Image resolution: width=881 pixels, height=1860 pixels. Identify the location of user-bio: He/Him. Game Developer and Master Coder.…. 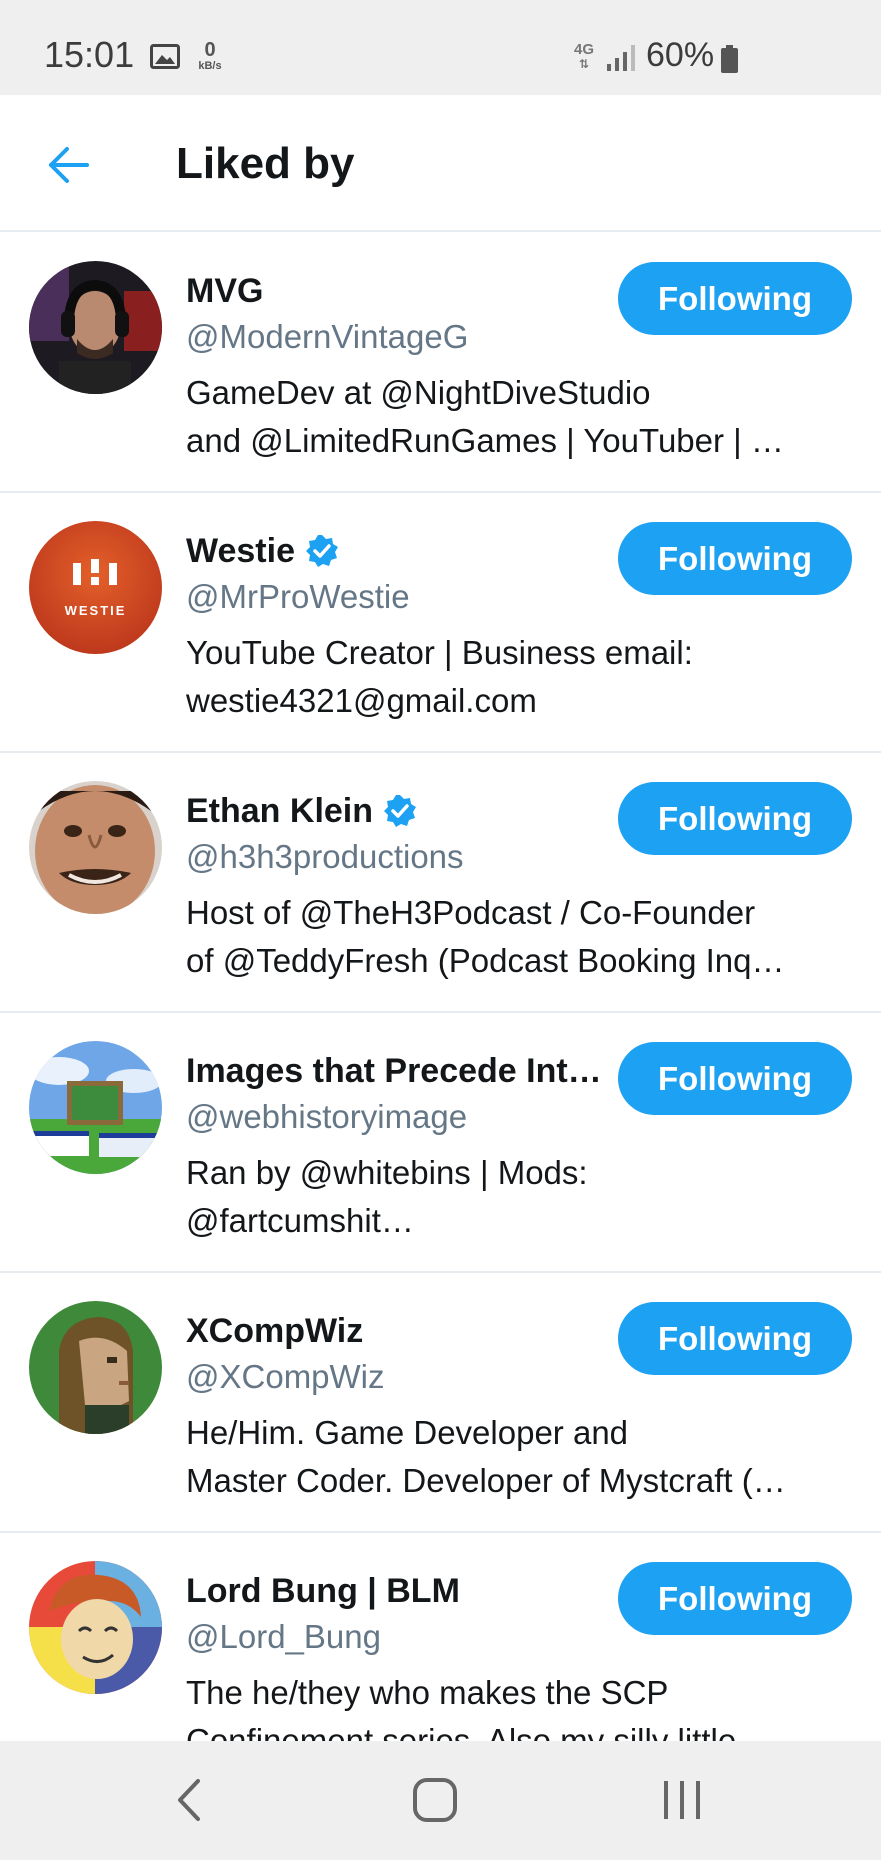
(516, 1457).